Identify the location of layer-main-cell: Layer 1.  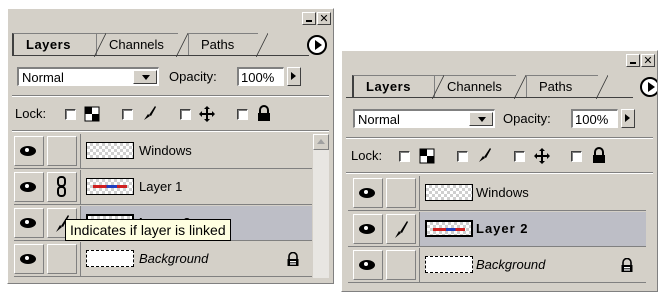
(196, 187).